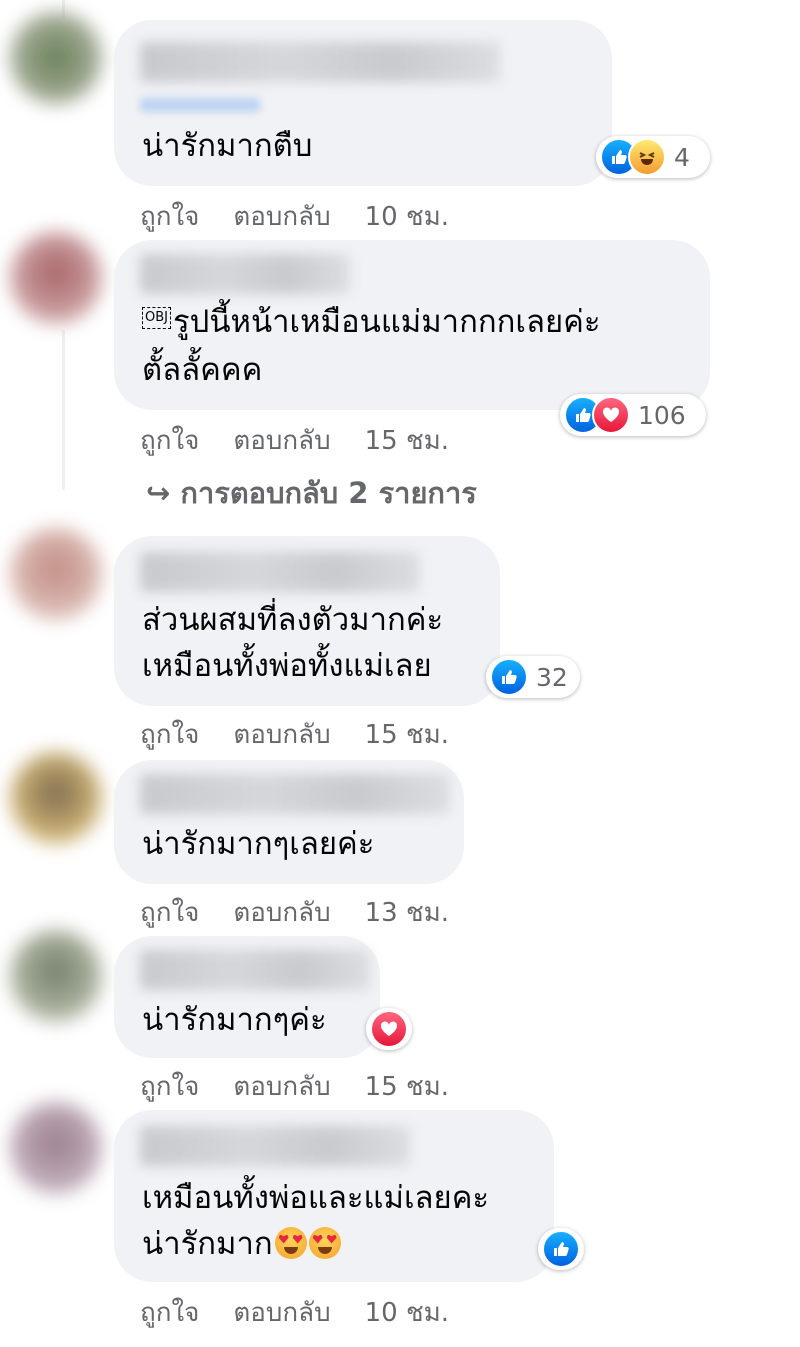  What do you see at coordinates (200, 105) in the screenshot?
I see `commenter-badge` at bounding box center [200, 105].